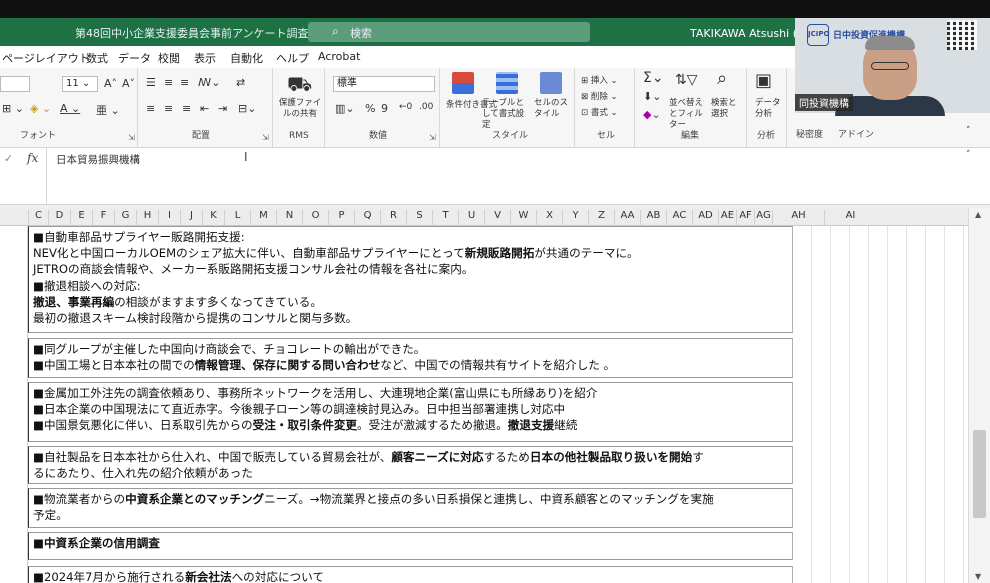 This screenshot has height=583, width=990. I want to click on tab-formulas: 数式, so click(97, 58).